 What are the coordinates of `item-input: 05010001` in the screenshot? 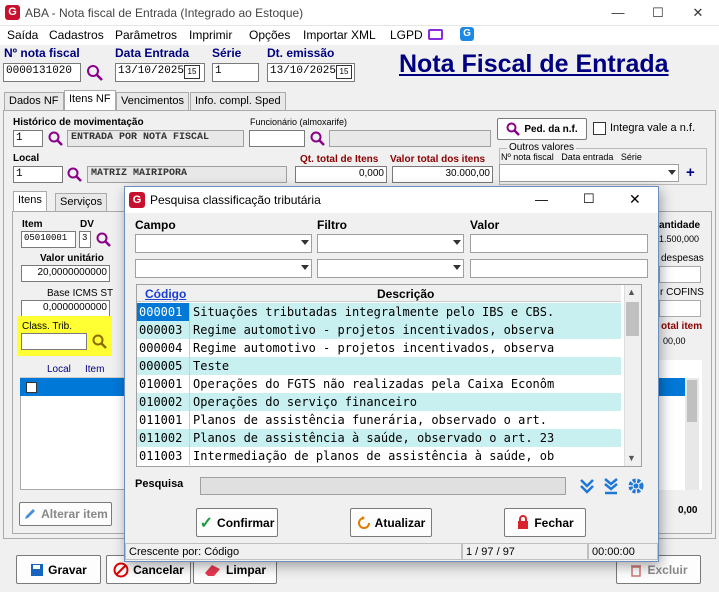 It's located at (48, 239).